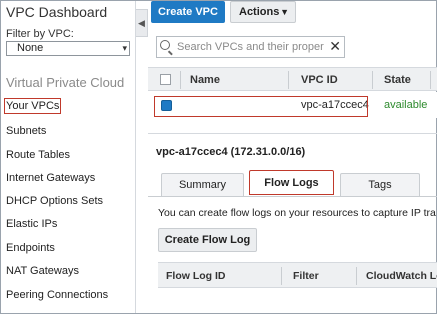 This screenshot has width=437, height=314. What do you see at coordinates (292, 196) in the screenshot?
I see `tabs-divider` at bounding box center [292, 196].